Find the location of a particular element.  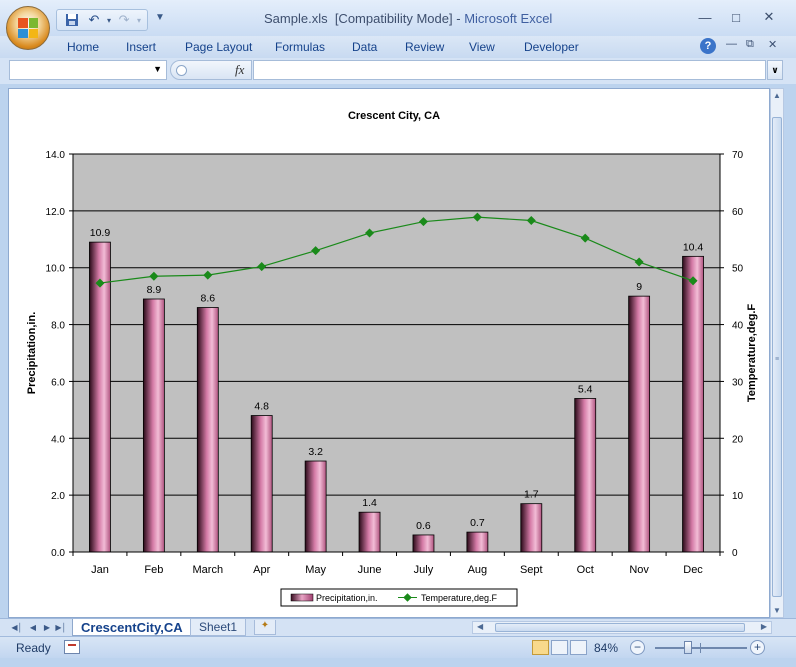

x-tick-label: Apr is located at coordinates (261, 570).